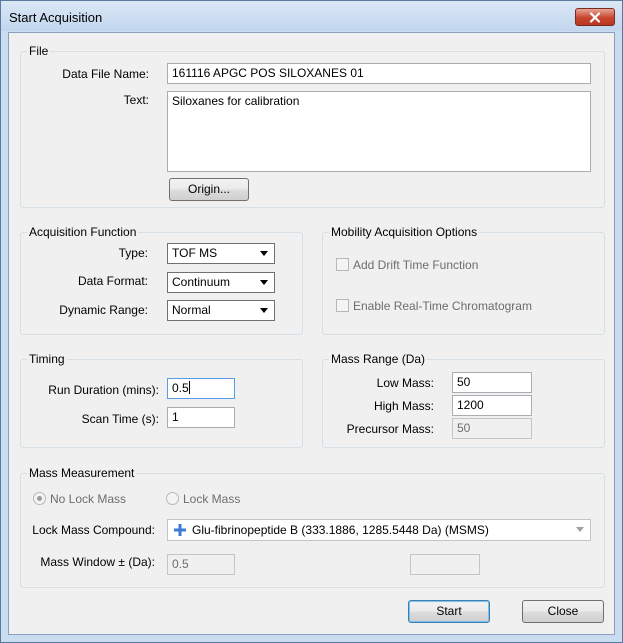 The height and width of the screenshot is (643, 623). I want to click on close-button: Close, so click(563, 611).